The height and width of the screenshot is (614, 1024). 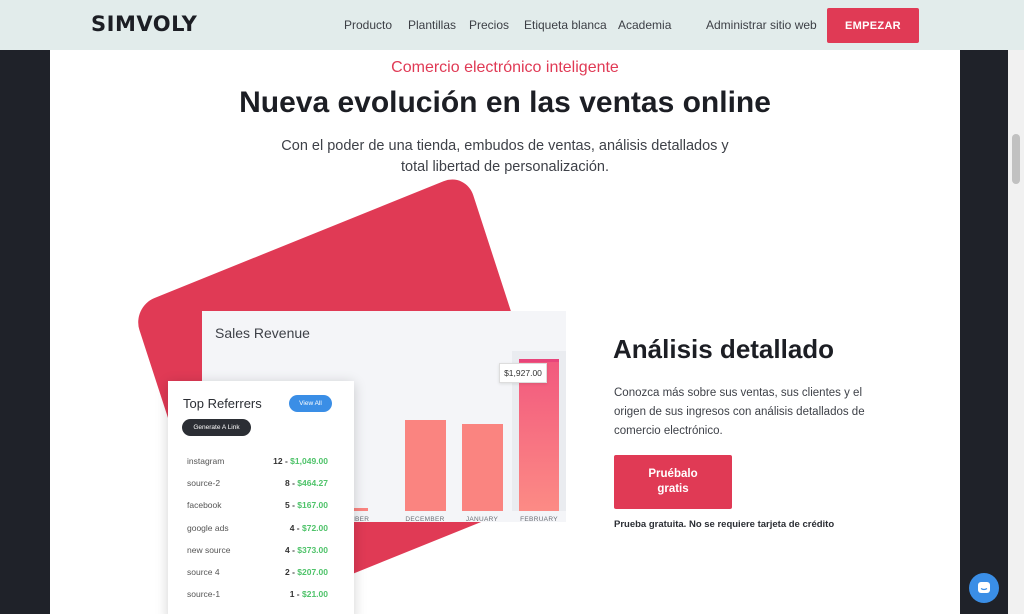 What do you see at coordinates (425, 519) in the screenshot?
I see `chart-category-label: DECEMBER` at bounding box center [425, 519].